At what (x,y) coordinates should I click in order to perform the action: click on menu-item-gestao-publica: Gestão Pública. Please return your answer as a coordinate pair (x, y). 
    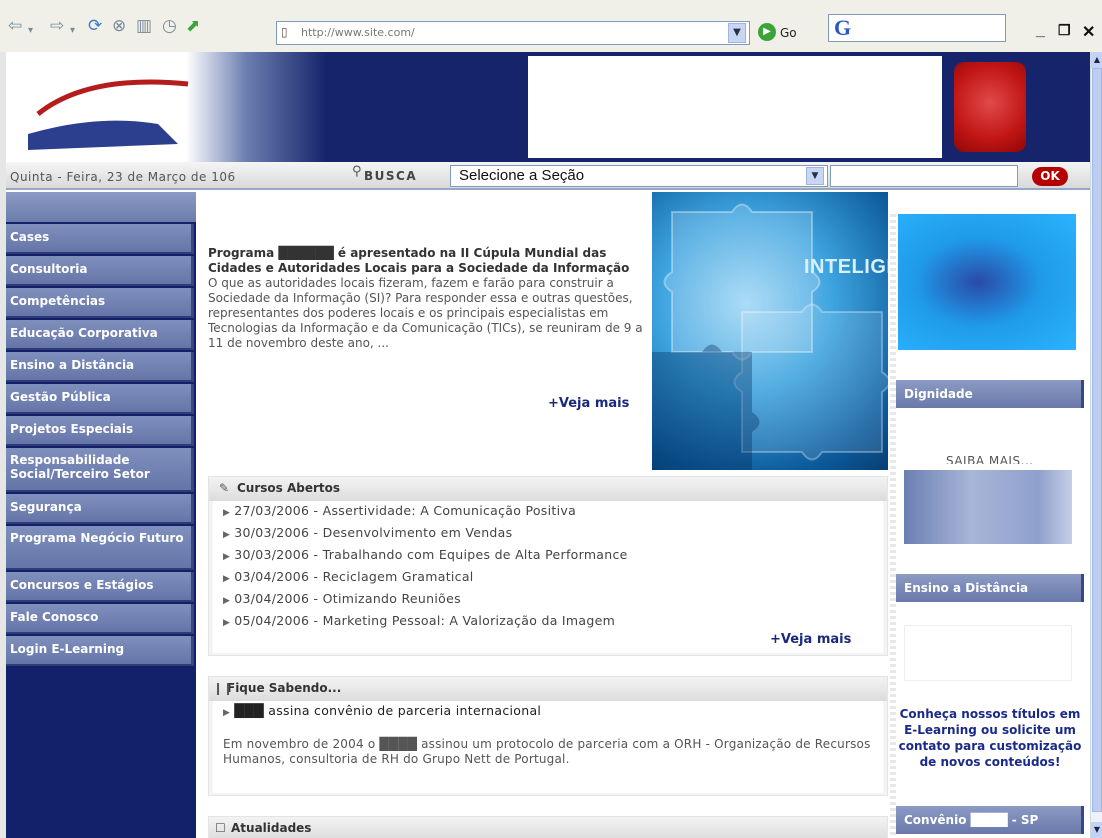
    Looking at the image, I should click on (100, 399).